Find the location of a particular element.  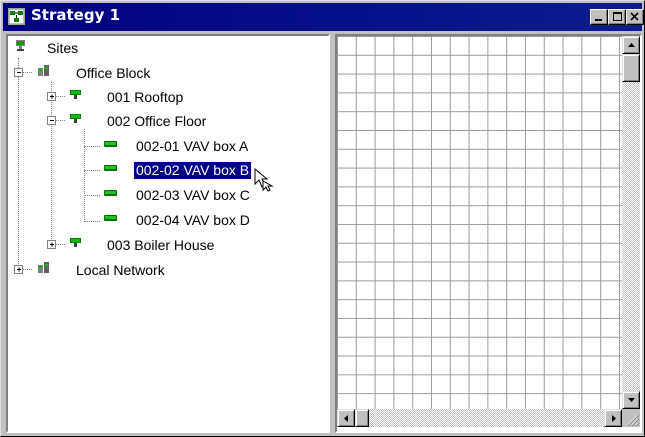

tree-item-label: 003 Boiler House is located at coordinates (161, 245).